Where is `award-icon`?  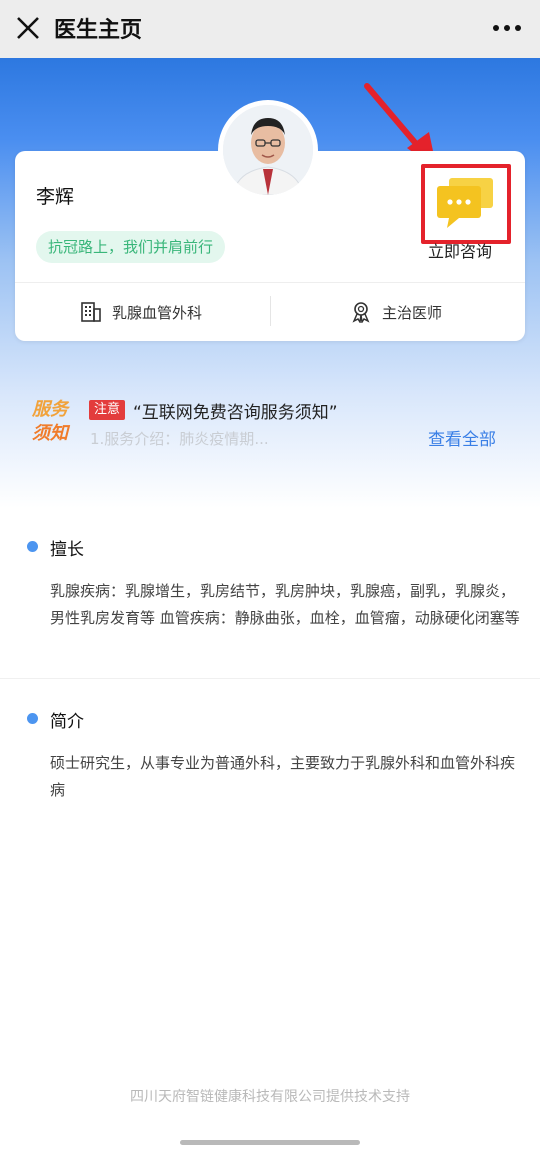
award-icon is located at coordinates (361, 312).